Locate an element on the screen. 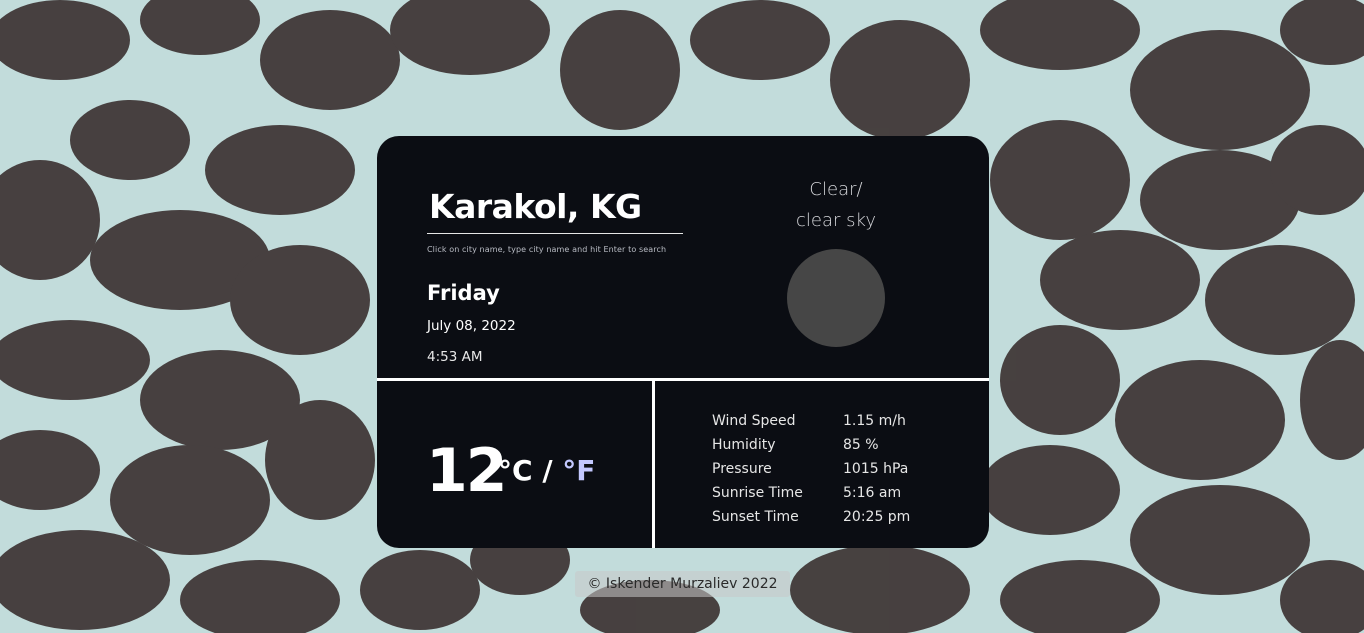 This screenshot has width=1364, height=633. detail-row-pressure: Pressure 1015 hPa is located at coordinates (811, 469).